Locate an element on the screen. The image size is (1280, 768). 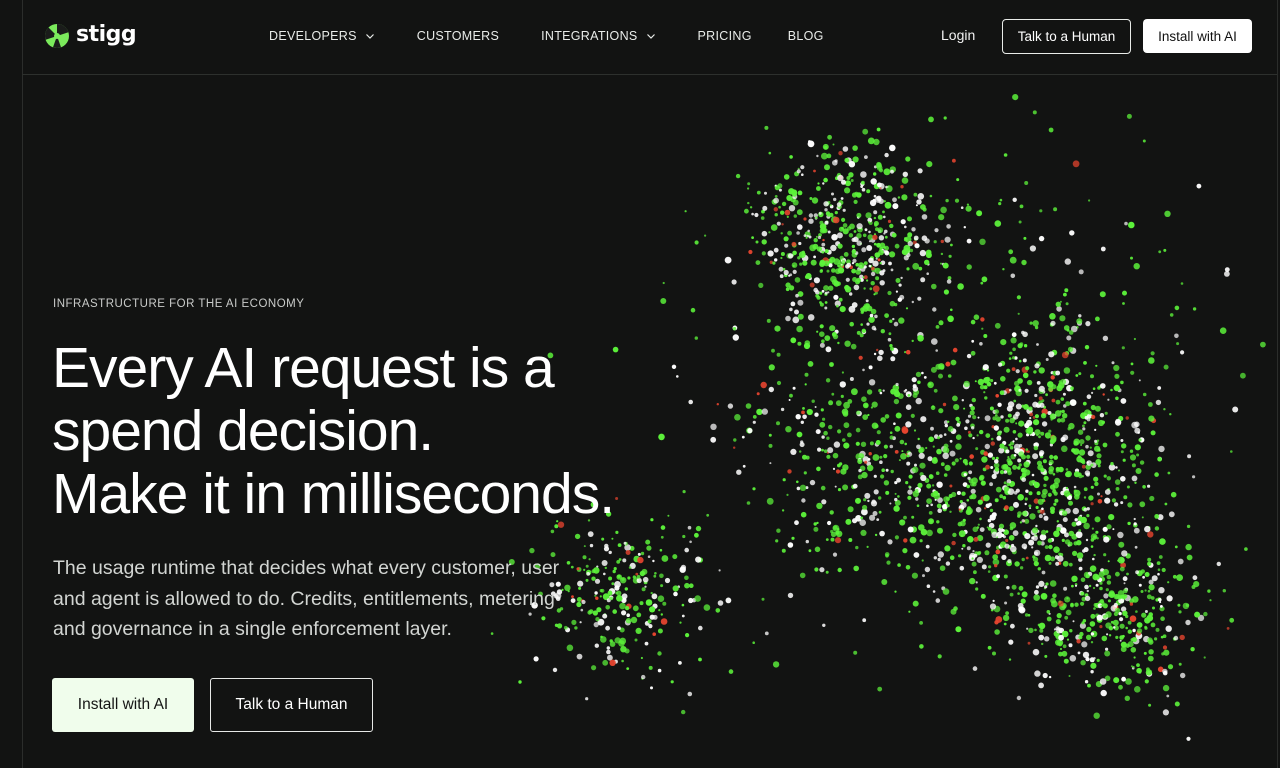
nav-customers: CUSTOMERS is located at coordinates (458, 36).